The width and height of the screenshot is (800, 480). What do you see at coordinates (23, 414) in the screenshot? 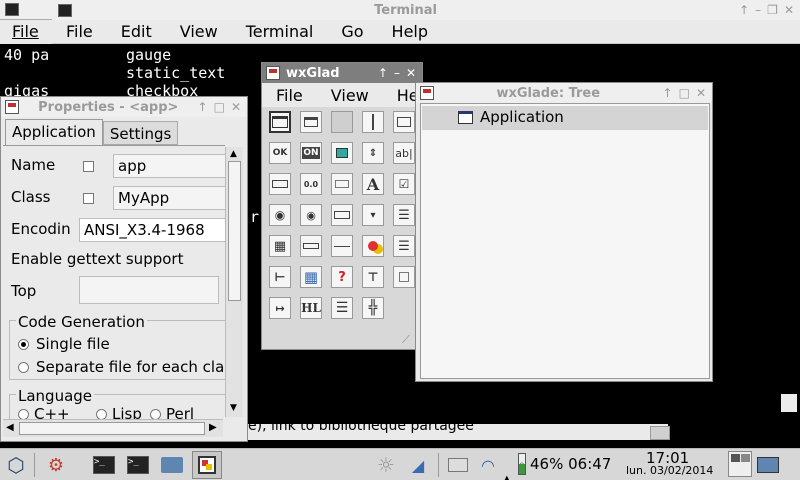
I see `cpp-radio` at bounding box center [23, 414].